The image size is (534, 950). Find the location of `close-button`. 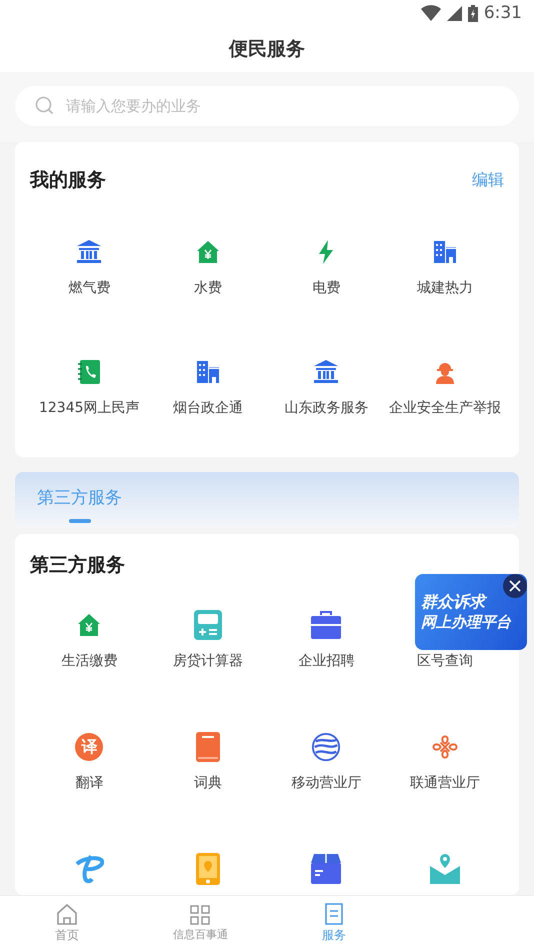

close-button is located at coordinates (515, 586).